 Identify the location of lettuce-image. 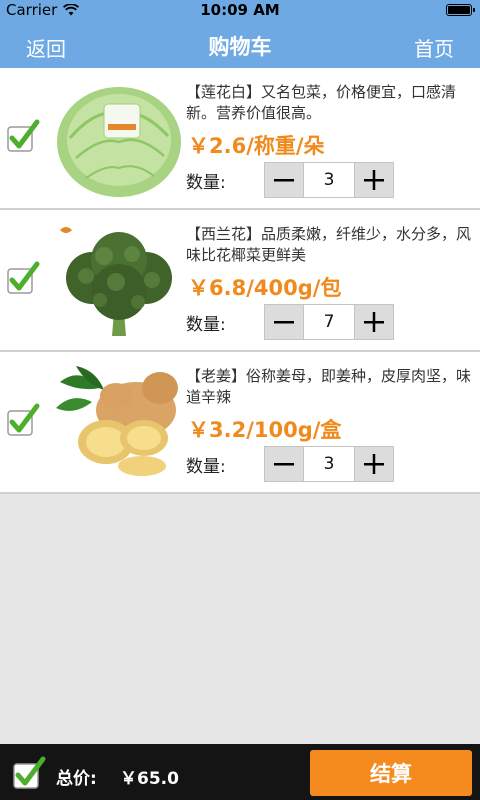
(119, 138).